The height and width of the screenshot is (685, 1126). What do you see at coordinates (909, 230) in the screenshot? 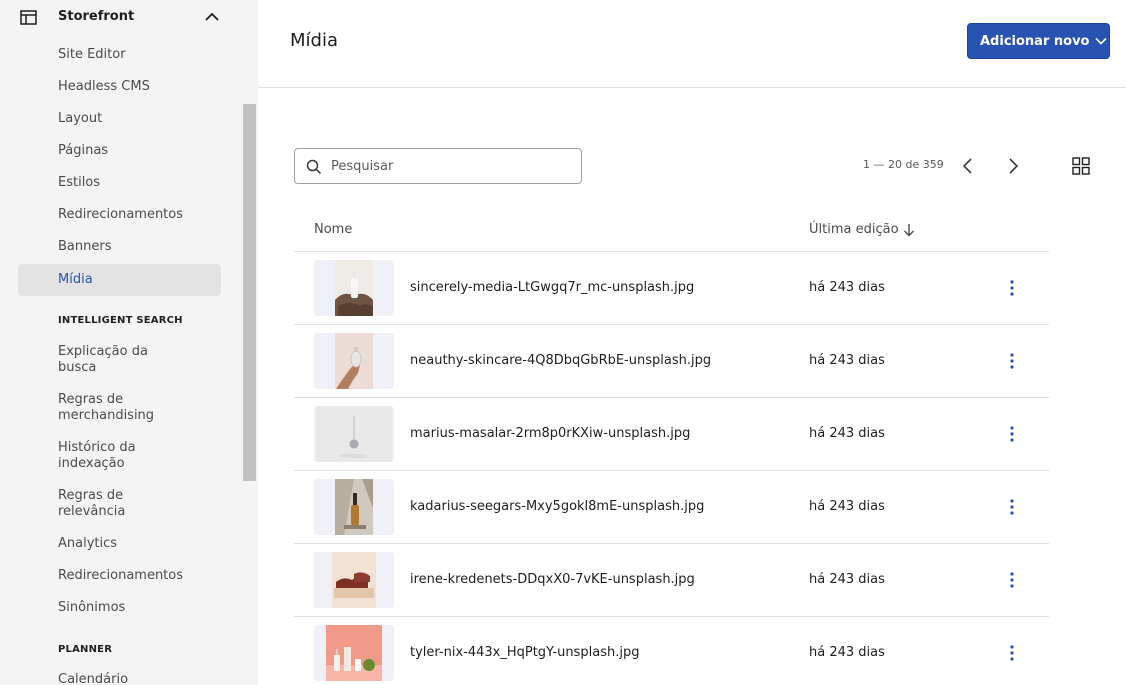
I see `arrow-down-icon` at bounding box center [909, 230].